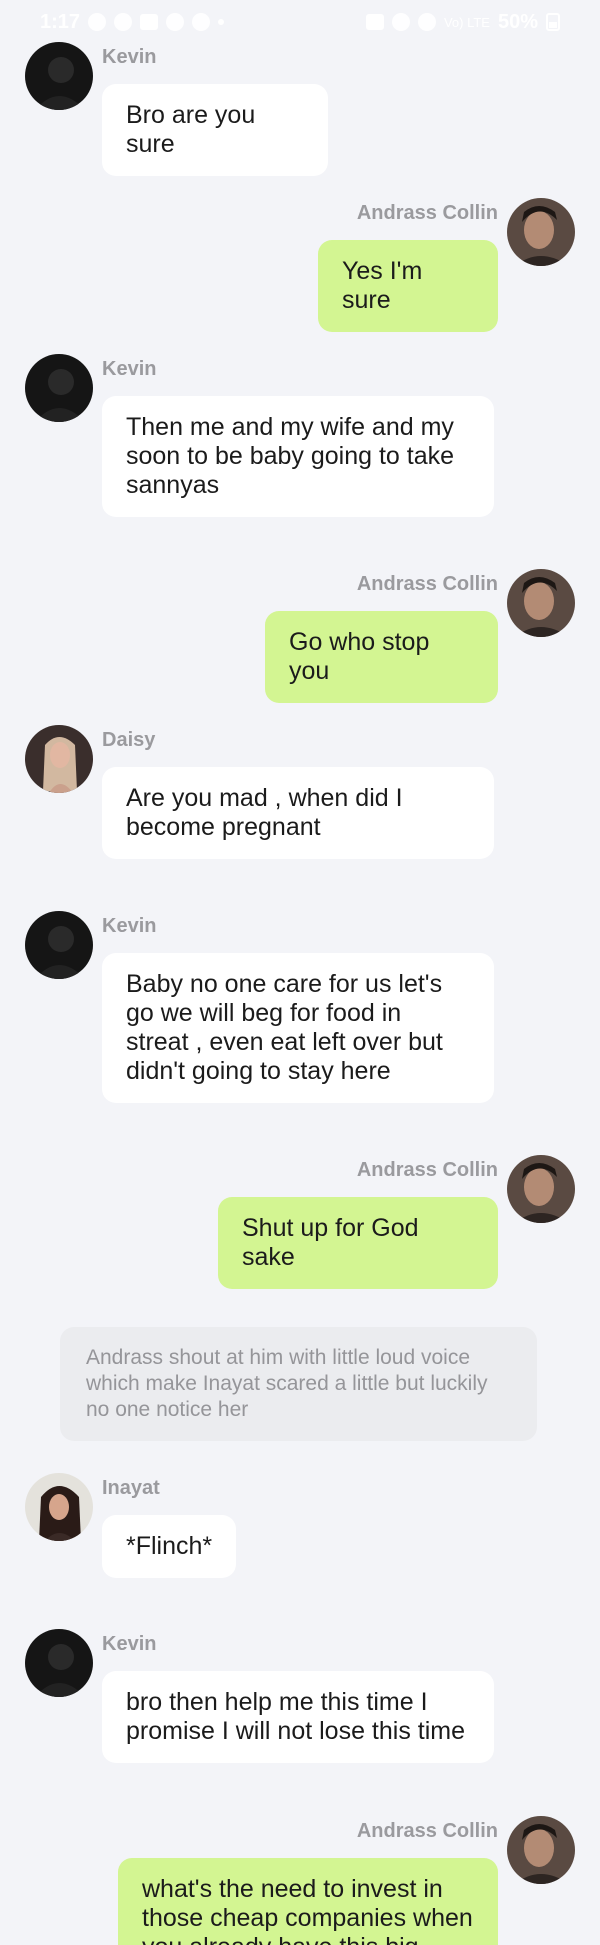 This screenshot has width=600, height=1945. What do you see at coordinates (215, 130) in the screenshot?
I see `message-bubble: Bro are you sure` at bounding box center [215, 130].